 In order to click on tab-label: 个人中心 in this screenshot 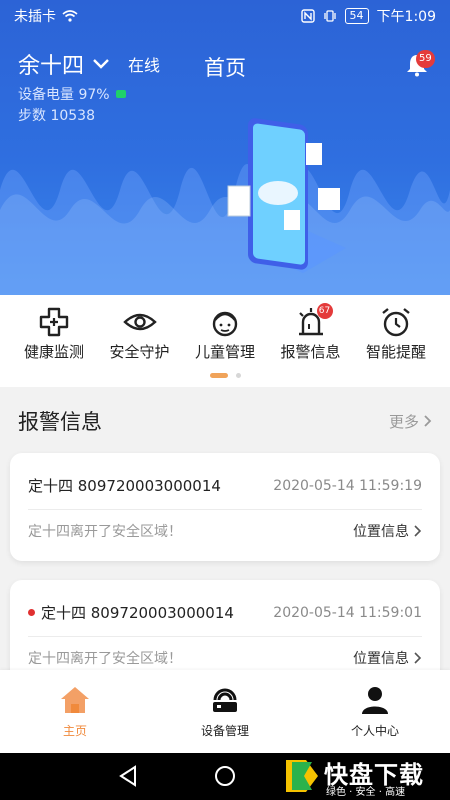, I will do `click(374, 731)`.